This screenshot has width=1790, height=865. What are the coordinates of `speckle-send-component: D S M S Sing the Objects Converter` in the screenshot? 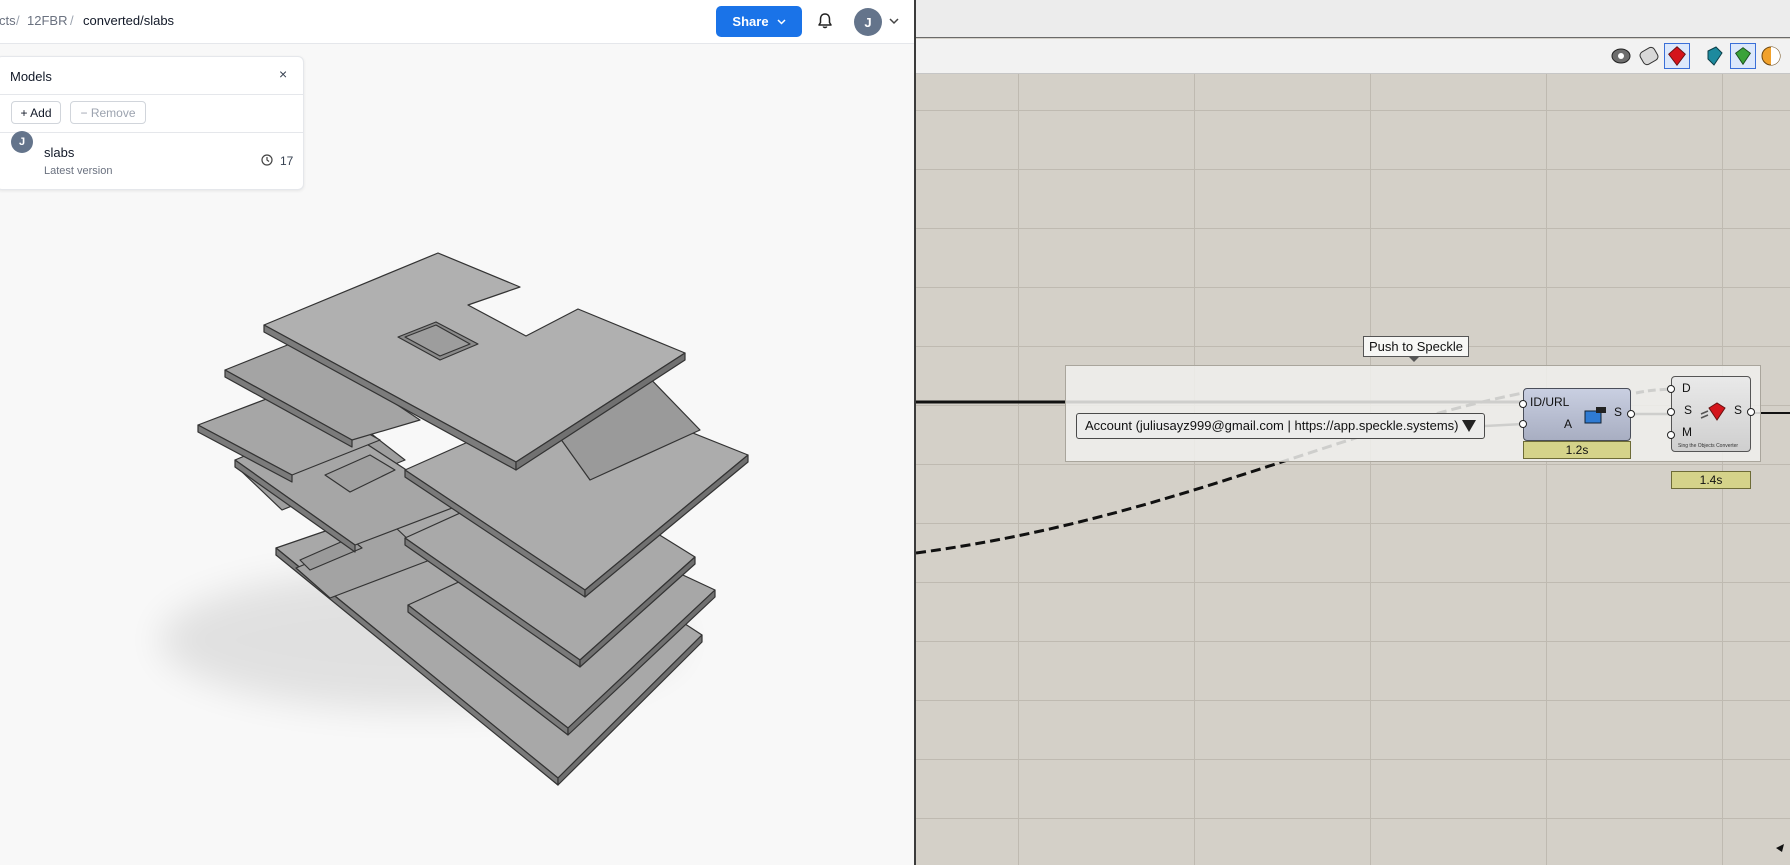 It's located at (1711, 414).